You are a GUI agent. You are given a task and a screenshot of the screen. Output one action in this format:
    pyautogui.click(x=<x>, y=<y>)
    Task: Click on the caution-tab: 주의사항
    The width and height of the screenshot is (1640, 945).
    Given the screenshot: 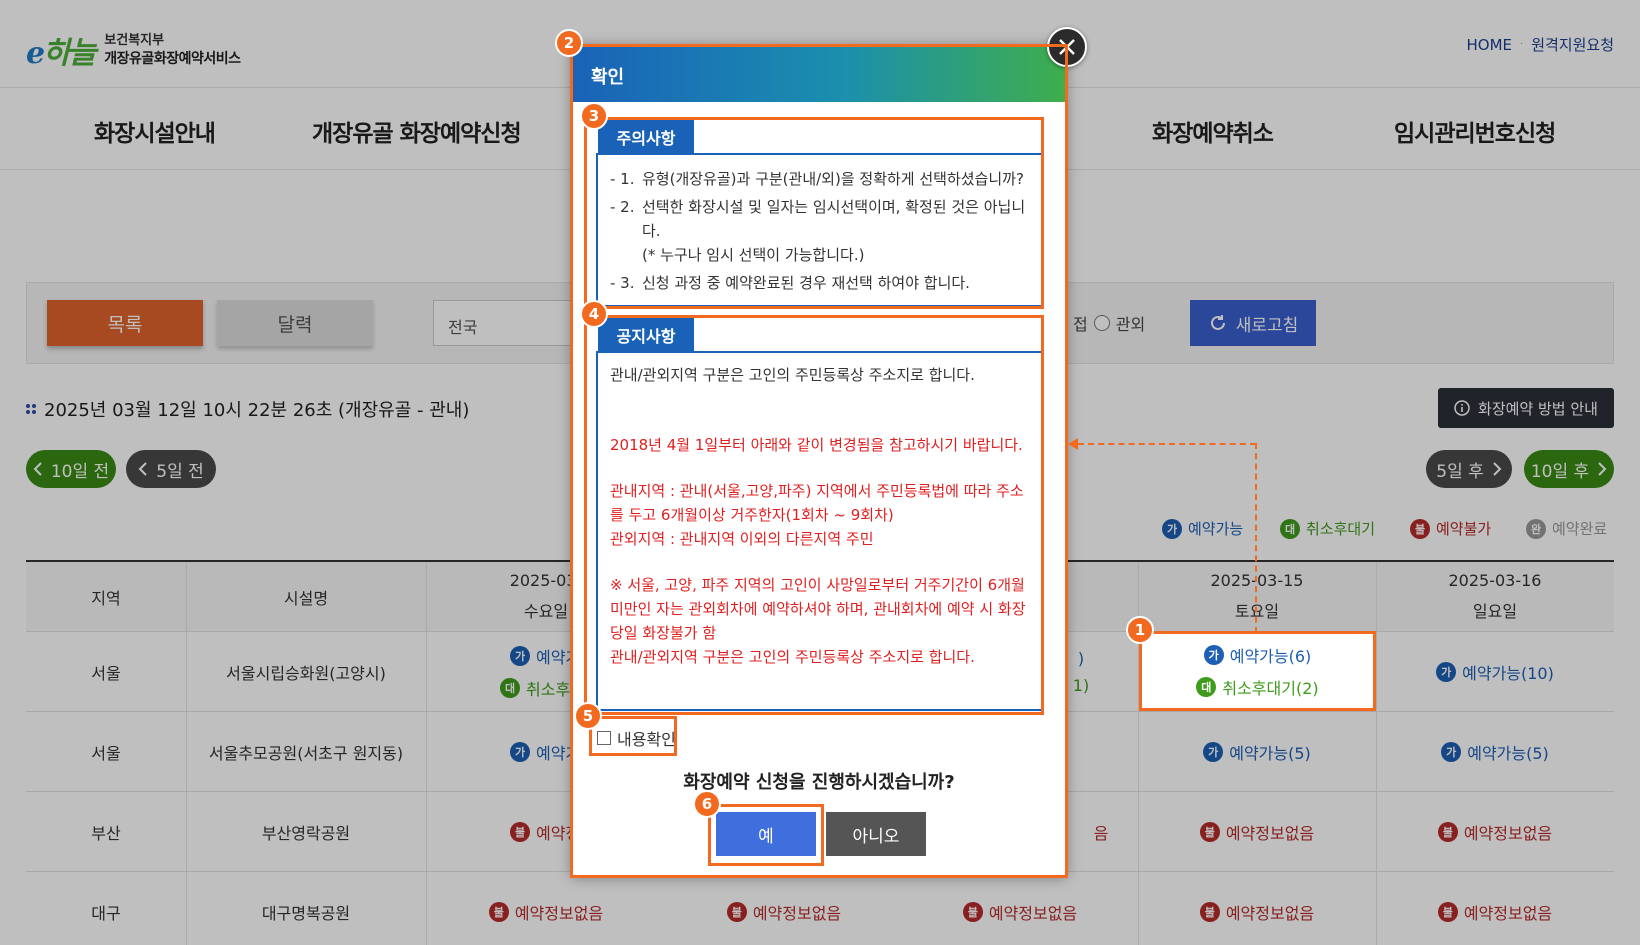 What is the action you would take?
    pyautogui.click(x=646, y=137)
    